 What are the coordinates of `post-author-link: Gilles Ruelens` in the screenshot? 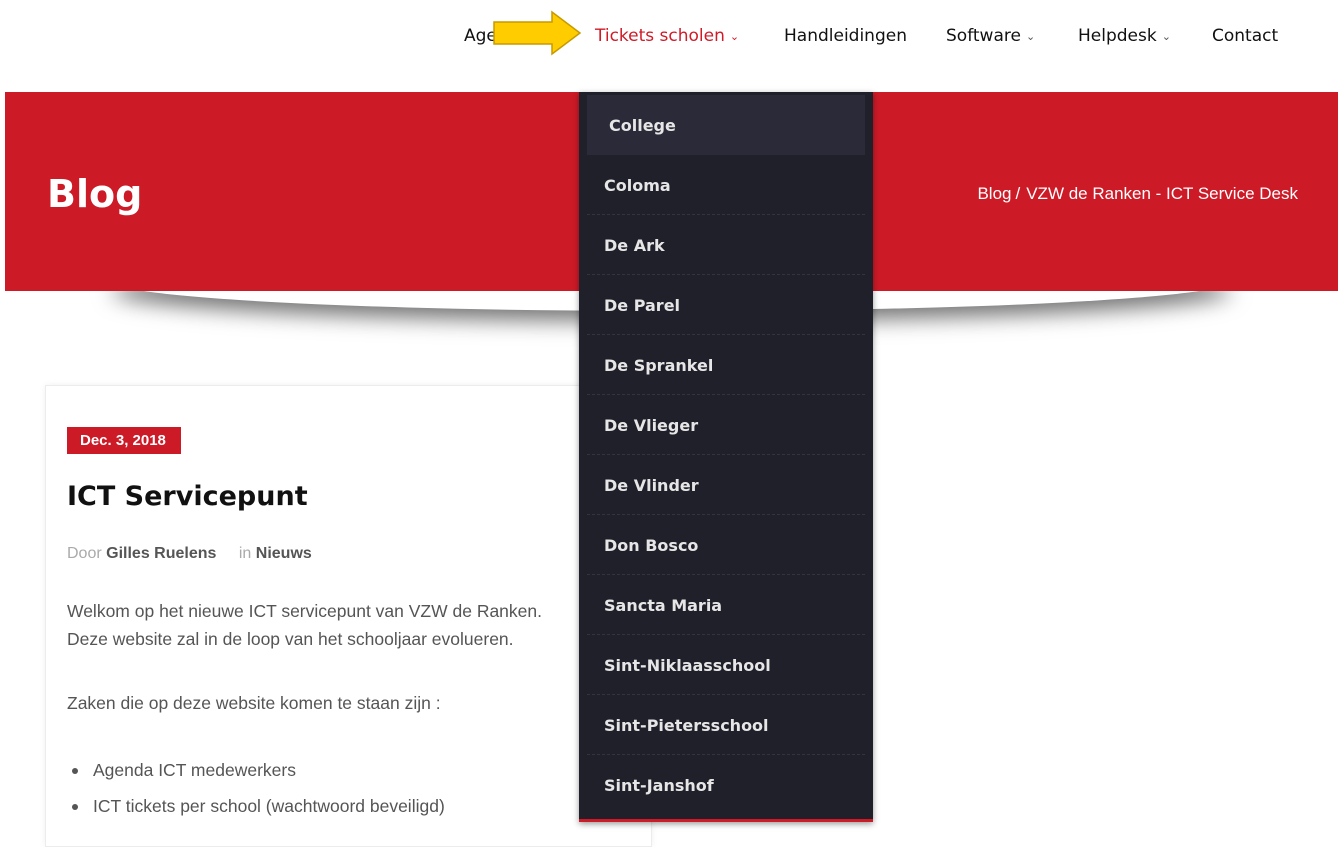 It's located at (161, 553).